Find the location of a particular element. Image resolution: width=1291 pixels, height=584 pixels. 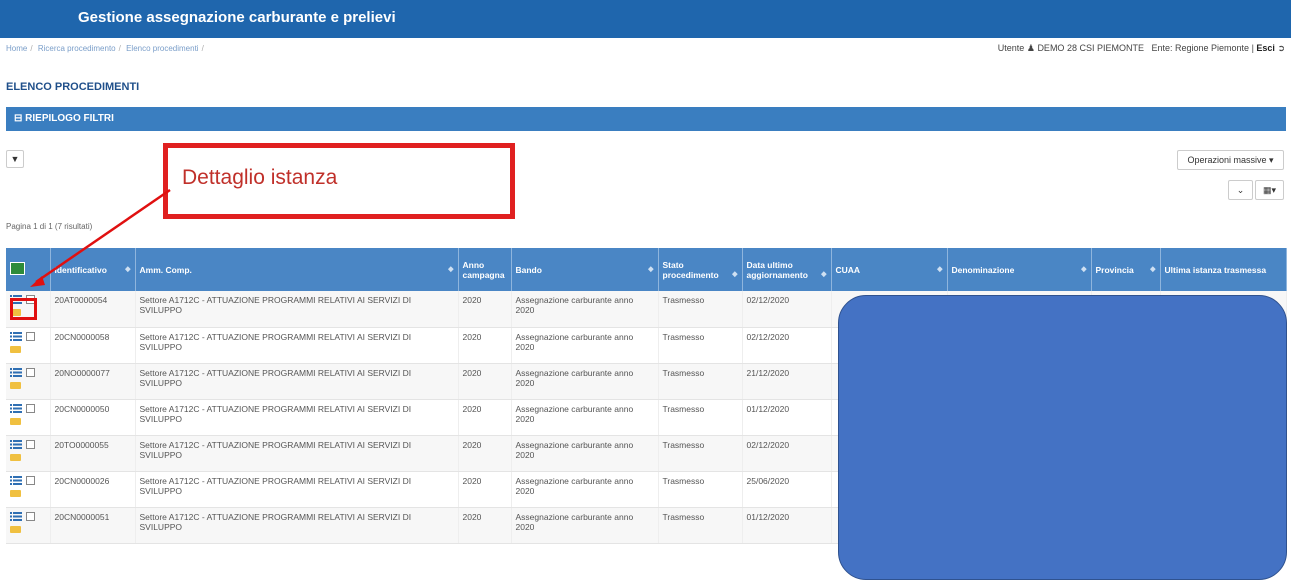

cell-data: 01/12/2020 is located at coordinates (787, 417).